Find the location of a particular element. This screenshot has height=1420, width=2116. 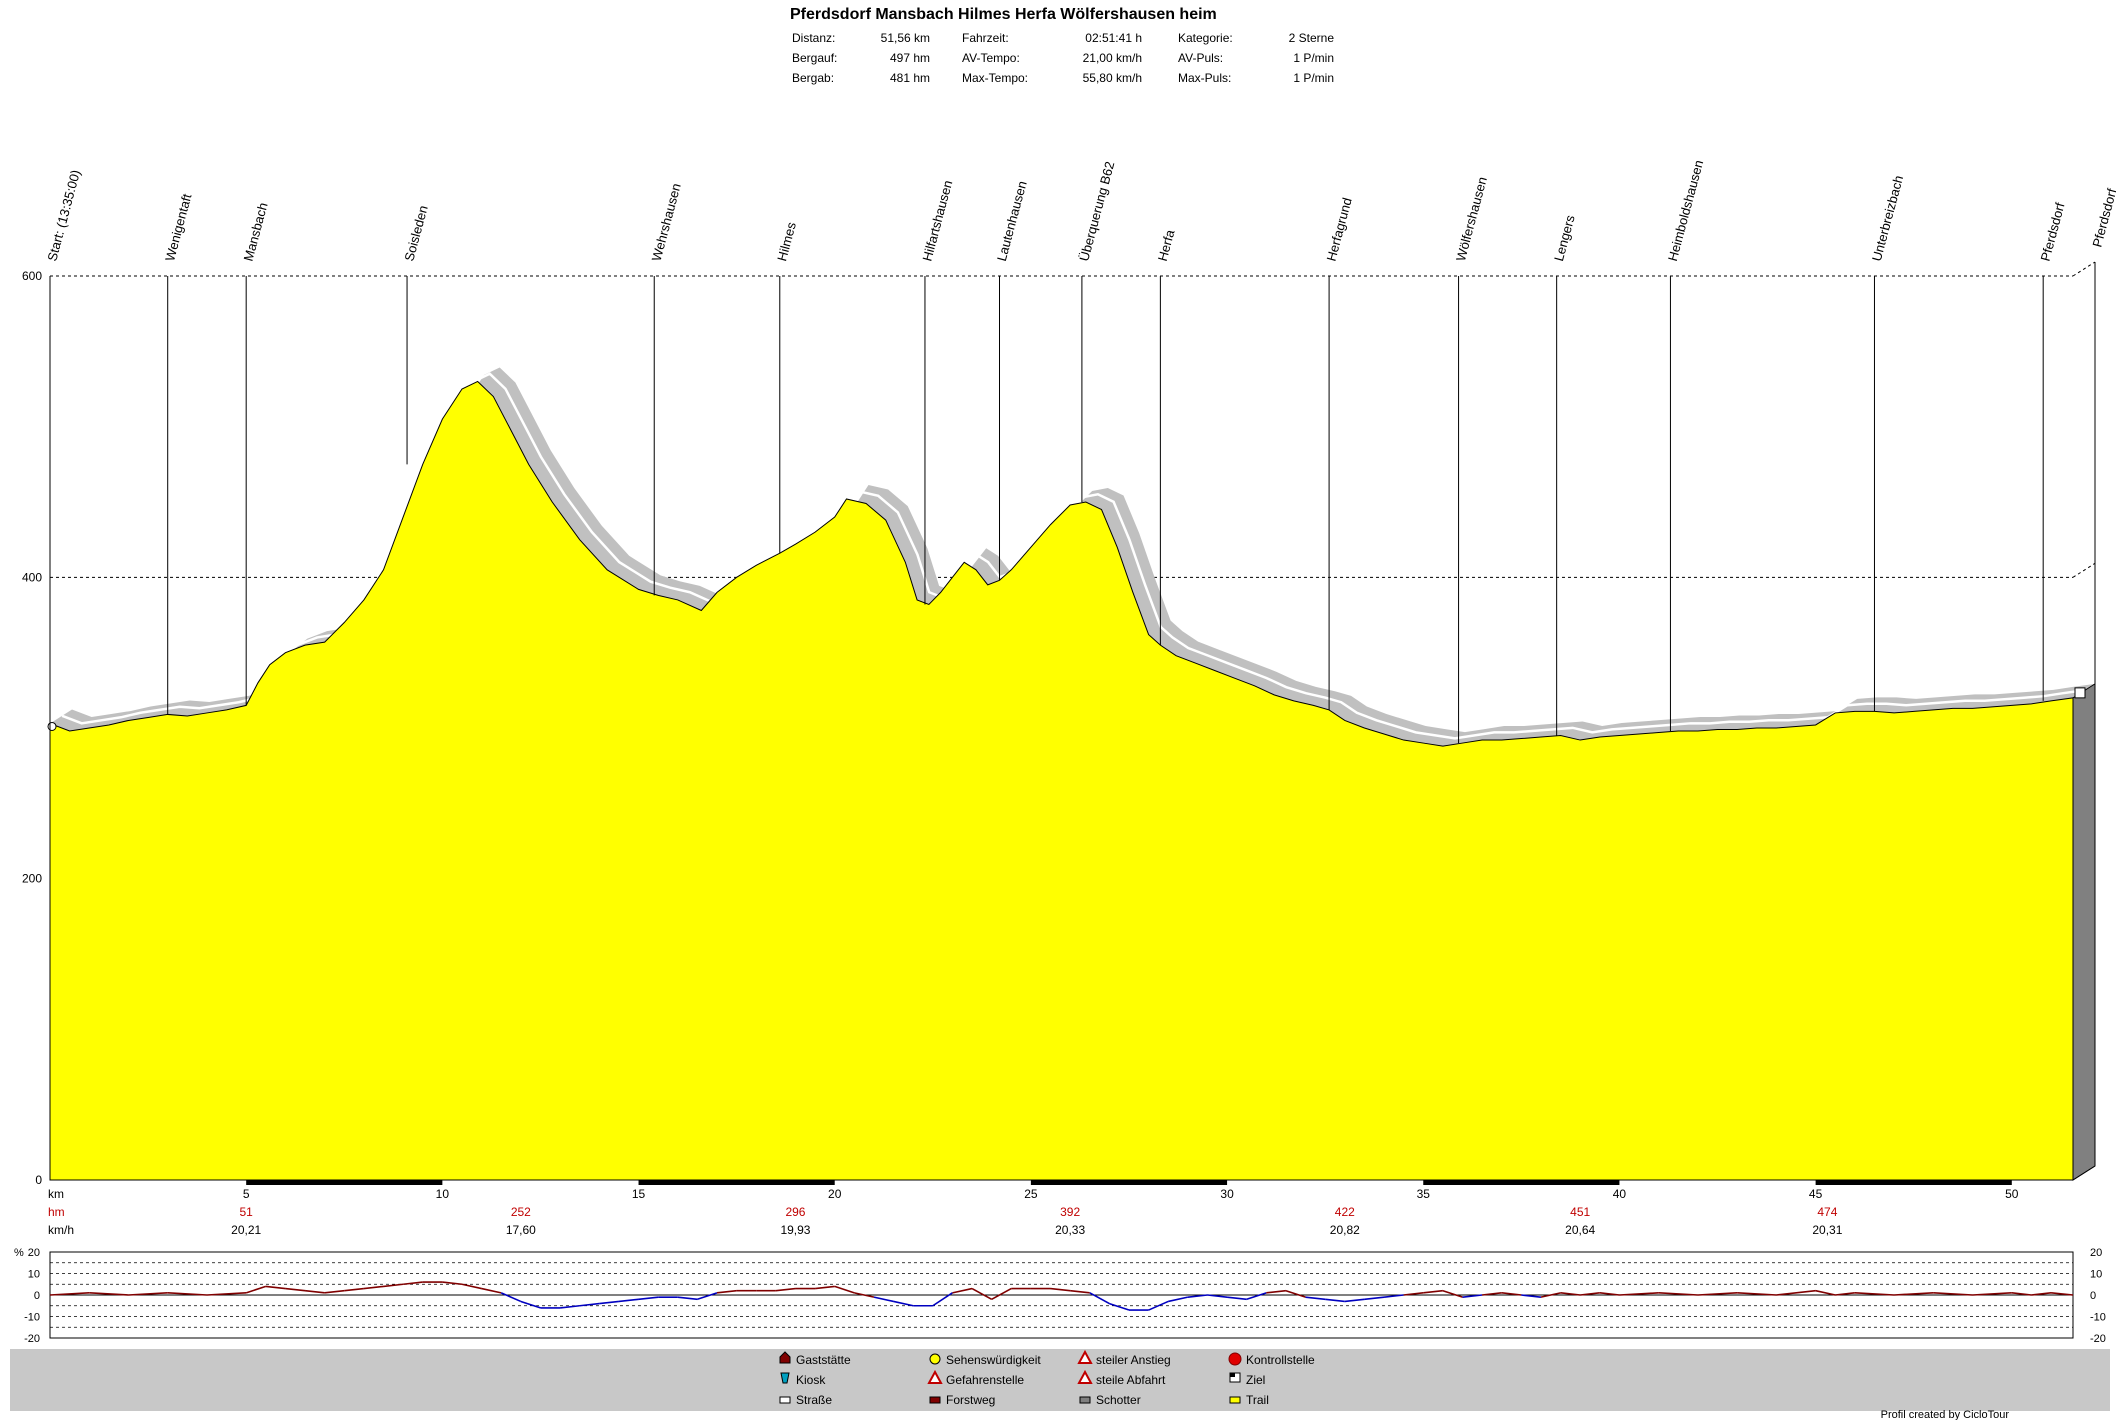

stop-icon is located at coordinates (1235, 1359).